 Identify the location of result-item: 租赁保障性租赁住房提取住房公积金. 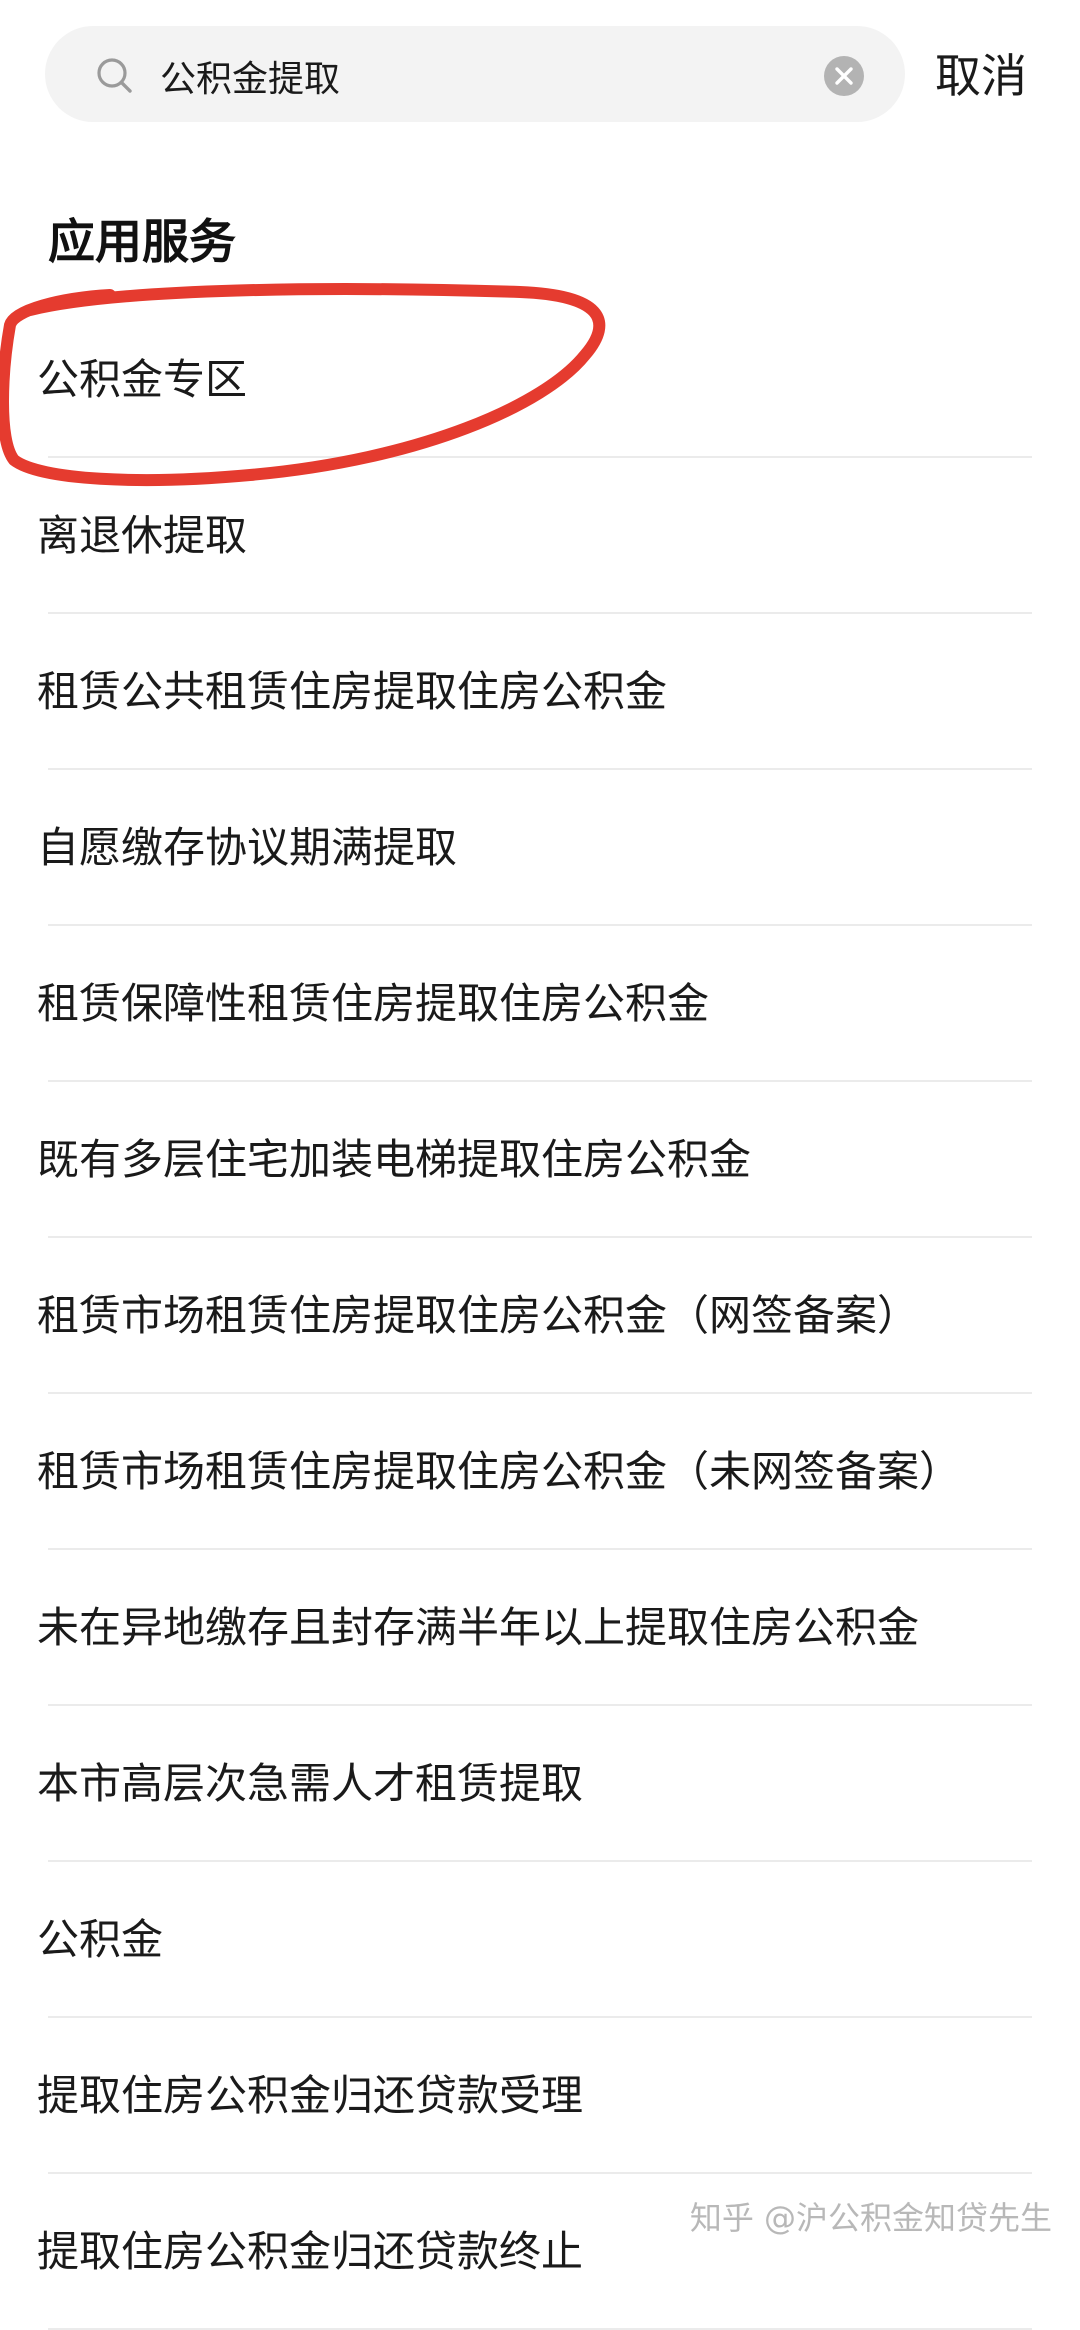
(540, 1004).